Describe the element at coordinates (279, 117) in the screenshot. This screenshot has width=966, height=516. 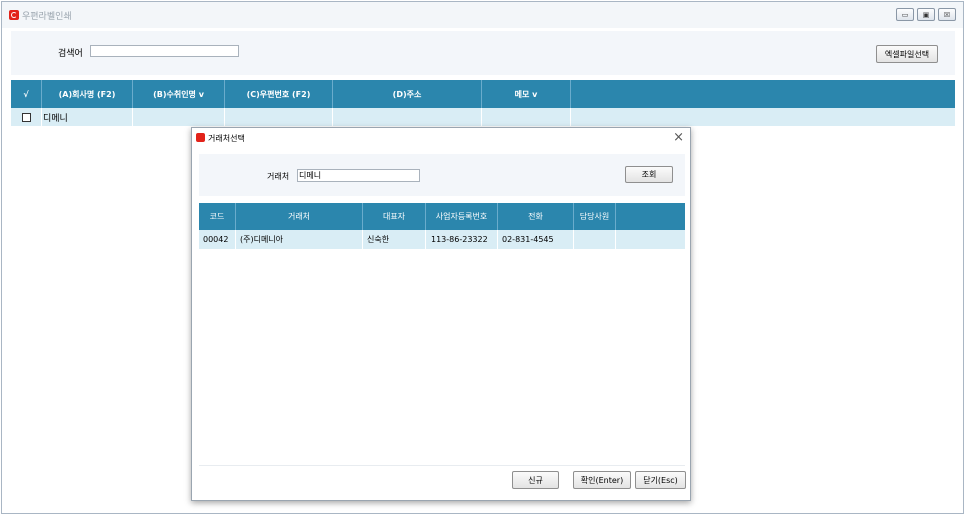
I see `cell-zip` at that location.